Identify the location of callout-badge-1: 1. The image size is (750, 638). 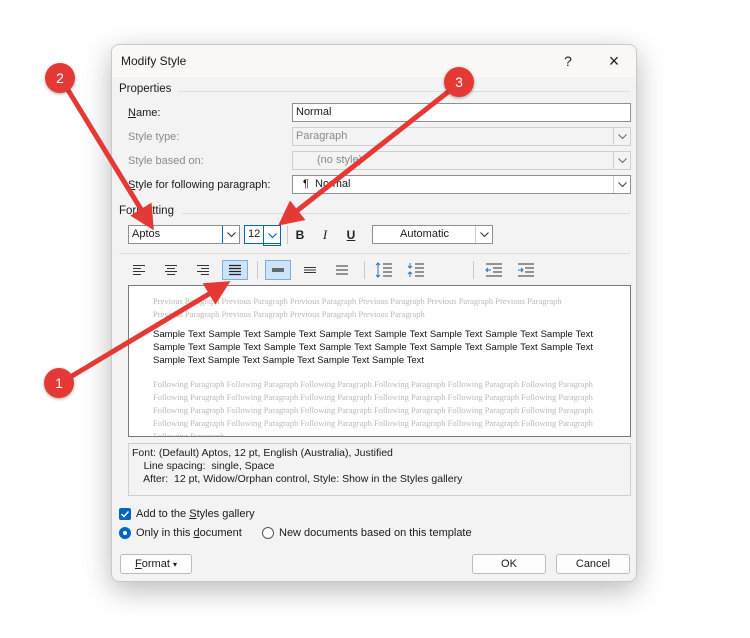
(59, 383).